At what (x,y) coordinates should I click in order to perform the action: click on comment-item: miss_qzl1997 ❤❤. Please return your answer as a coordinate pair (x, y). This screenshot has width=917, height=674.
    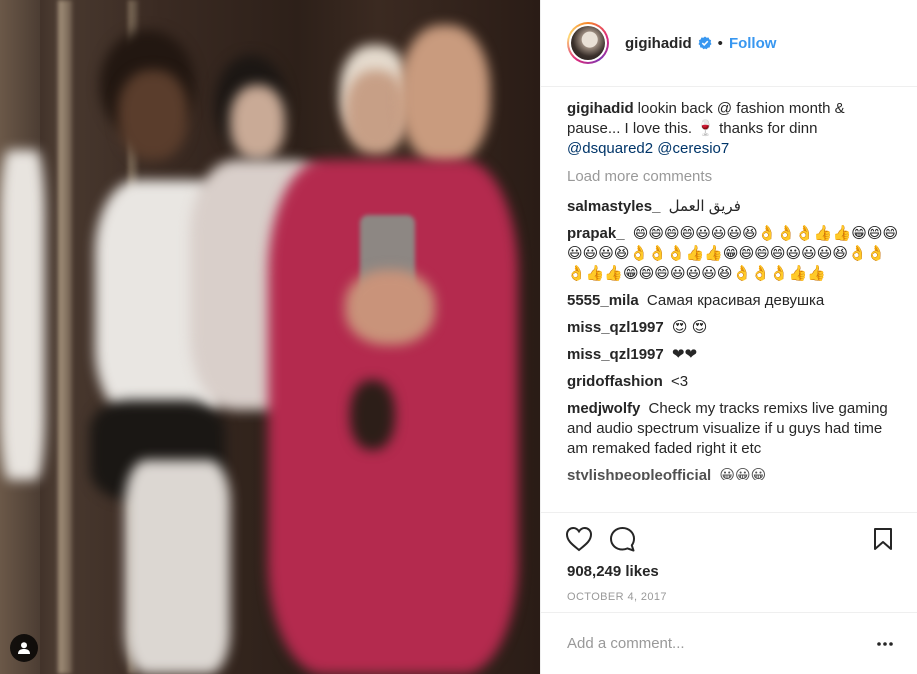
    Looking at the image, I should click on (733, 355).